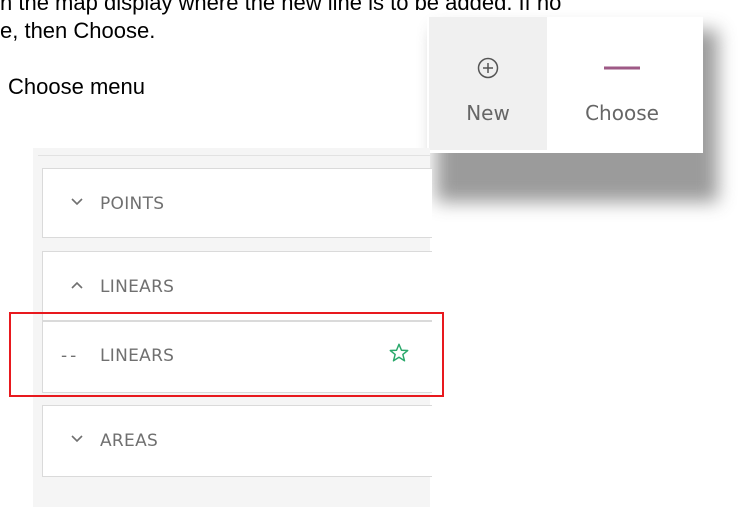 This screenshot has width=747, height=507. Describe the element at coordinates (70, 356) in the screenshot. I see `item-prefix: --` at that location.